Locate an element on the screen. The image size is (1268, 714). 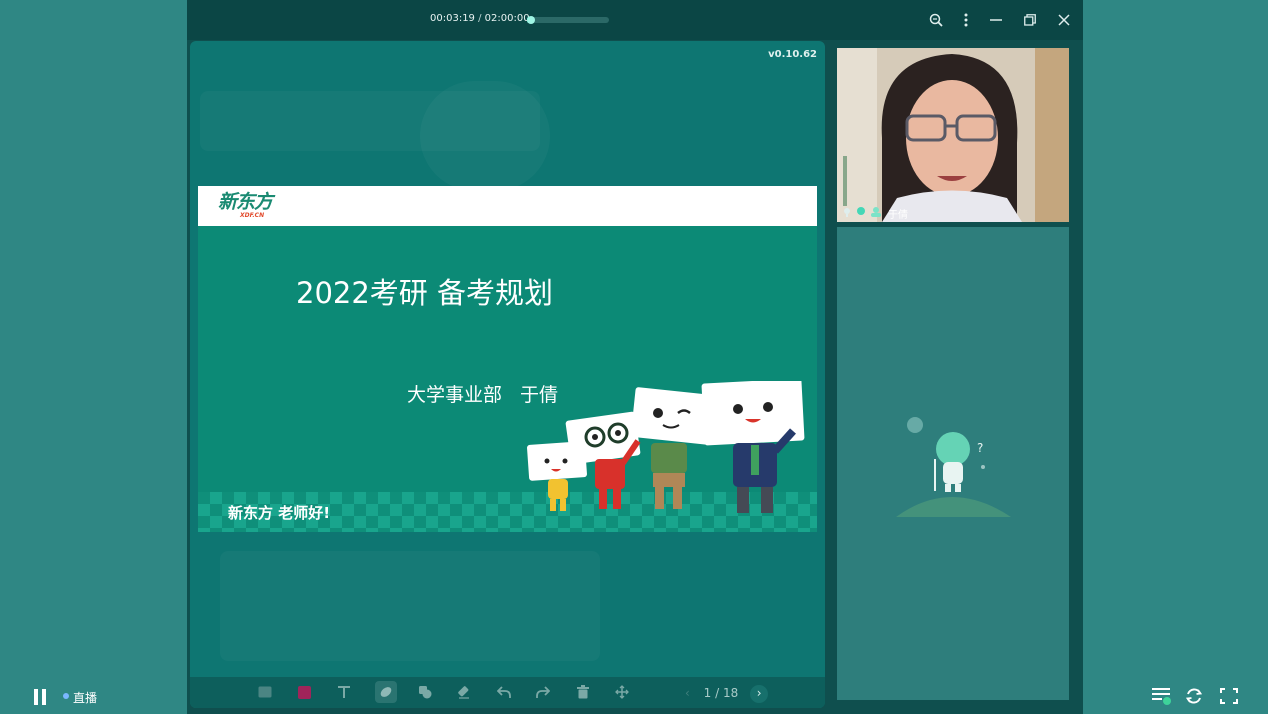
teacher-video-frame is located at coordinates (953, 135).